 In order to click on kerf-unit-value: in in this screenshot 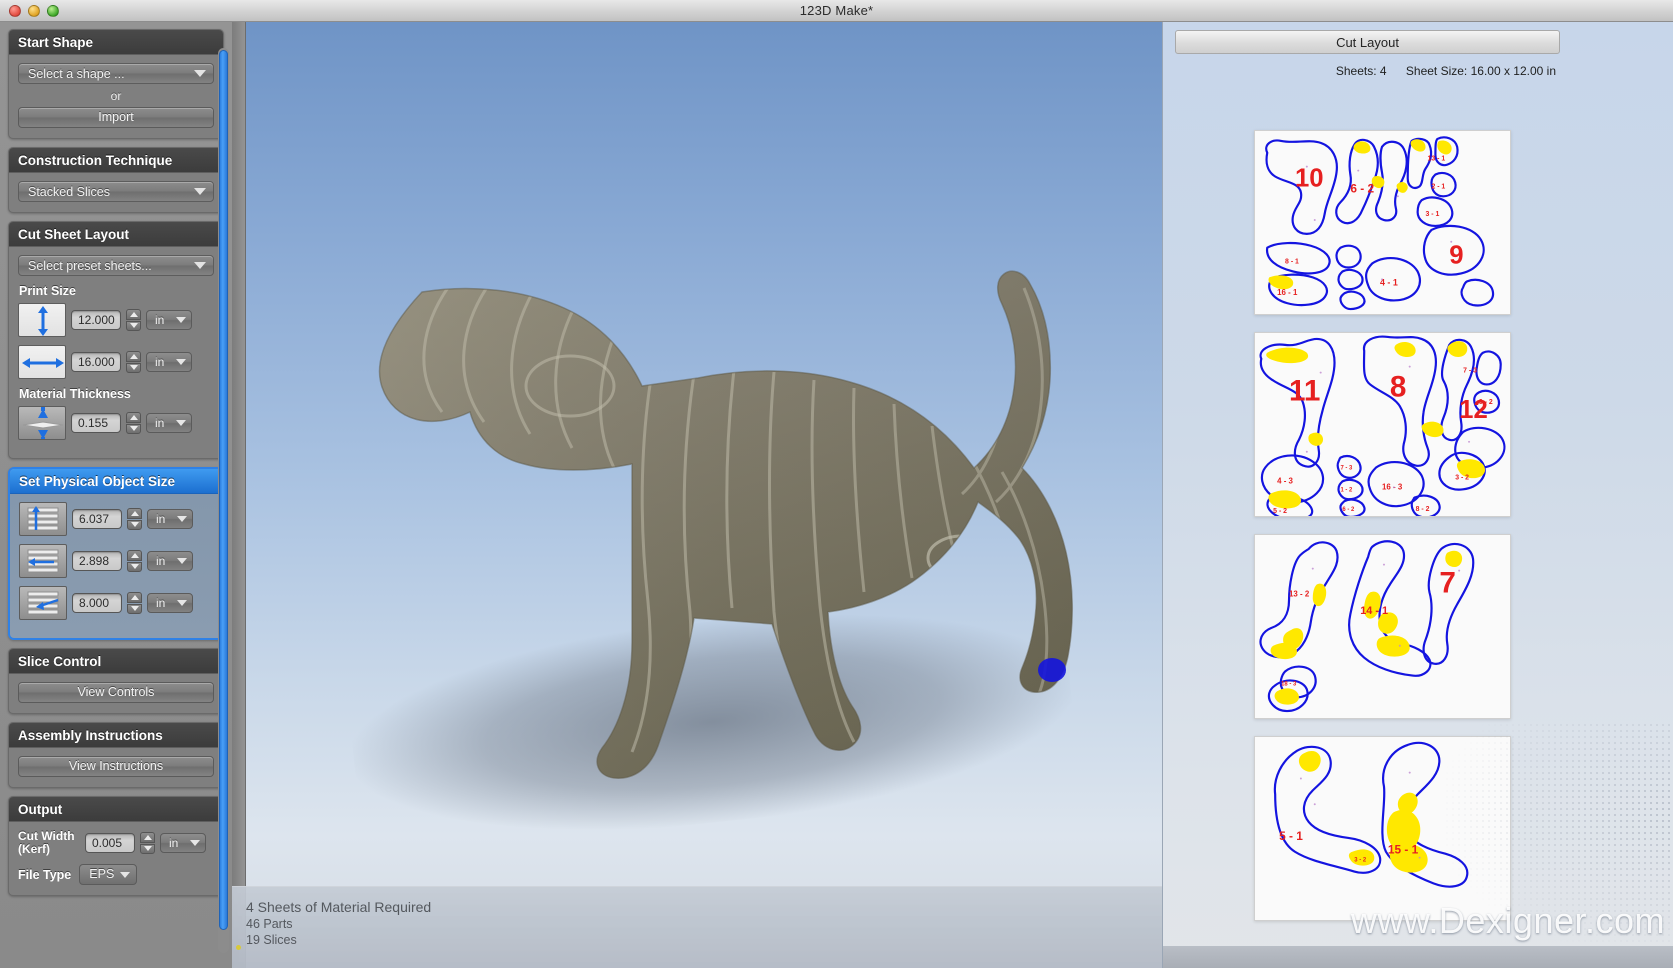, I will do `click(174, 843)`.